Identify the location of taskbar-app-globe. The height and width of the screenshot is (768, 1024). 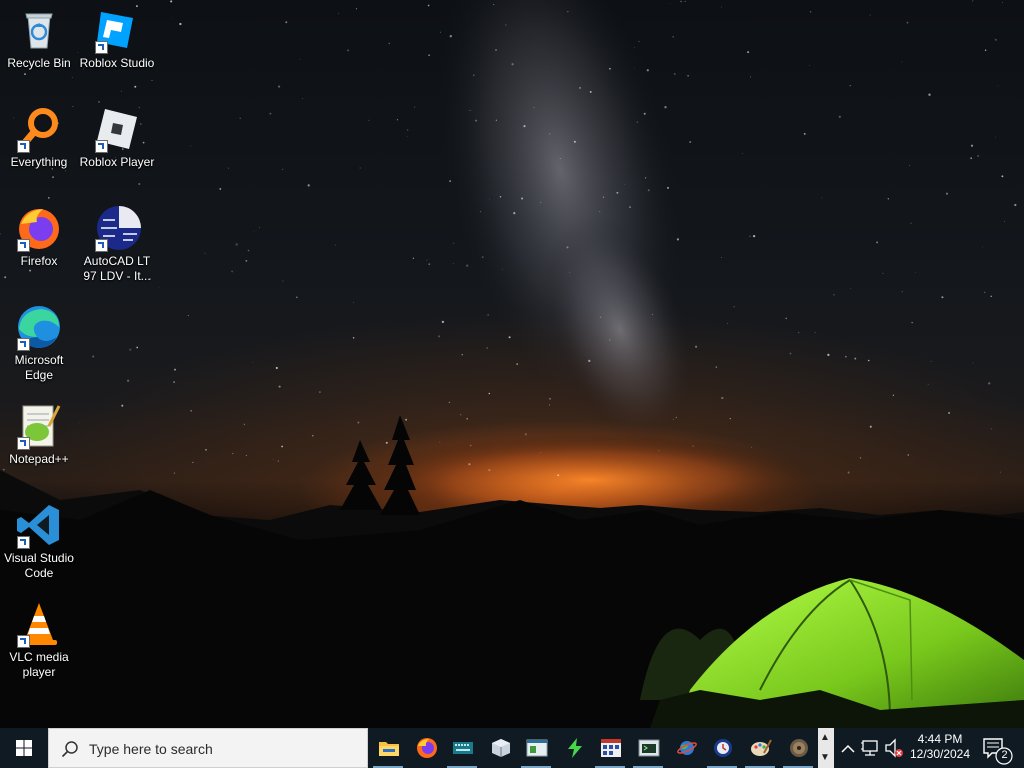
(722, 748).